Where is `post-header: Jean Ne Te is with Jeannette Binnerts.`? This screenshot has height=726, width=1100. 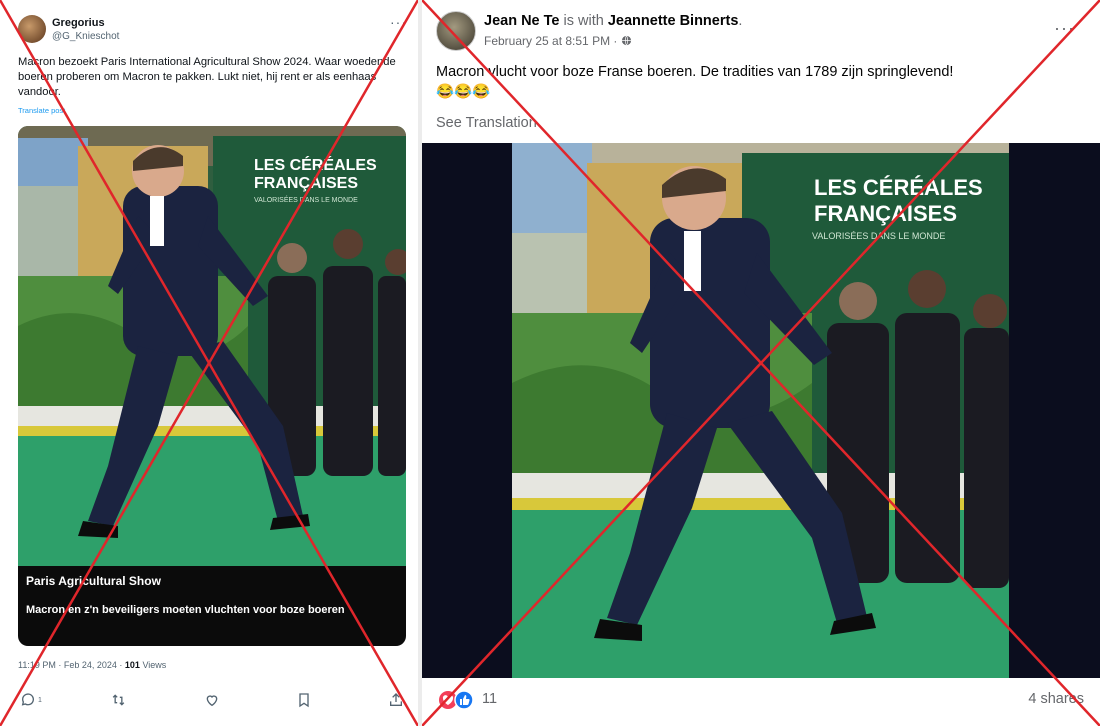
post-header: Jean Ne Te is with Jeannette Binnerts. is located at coordinates (613, 21).